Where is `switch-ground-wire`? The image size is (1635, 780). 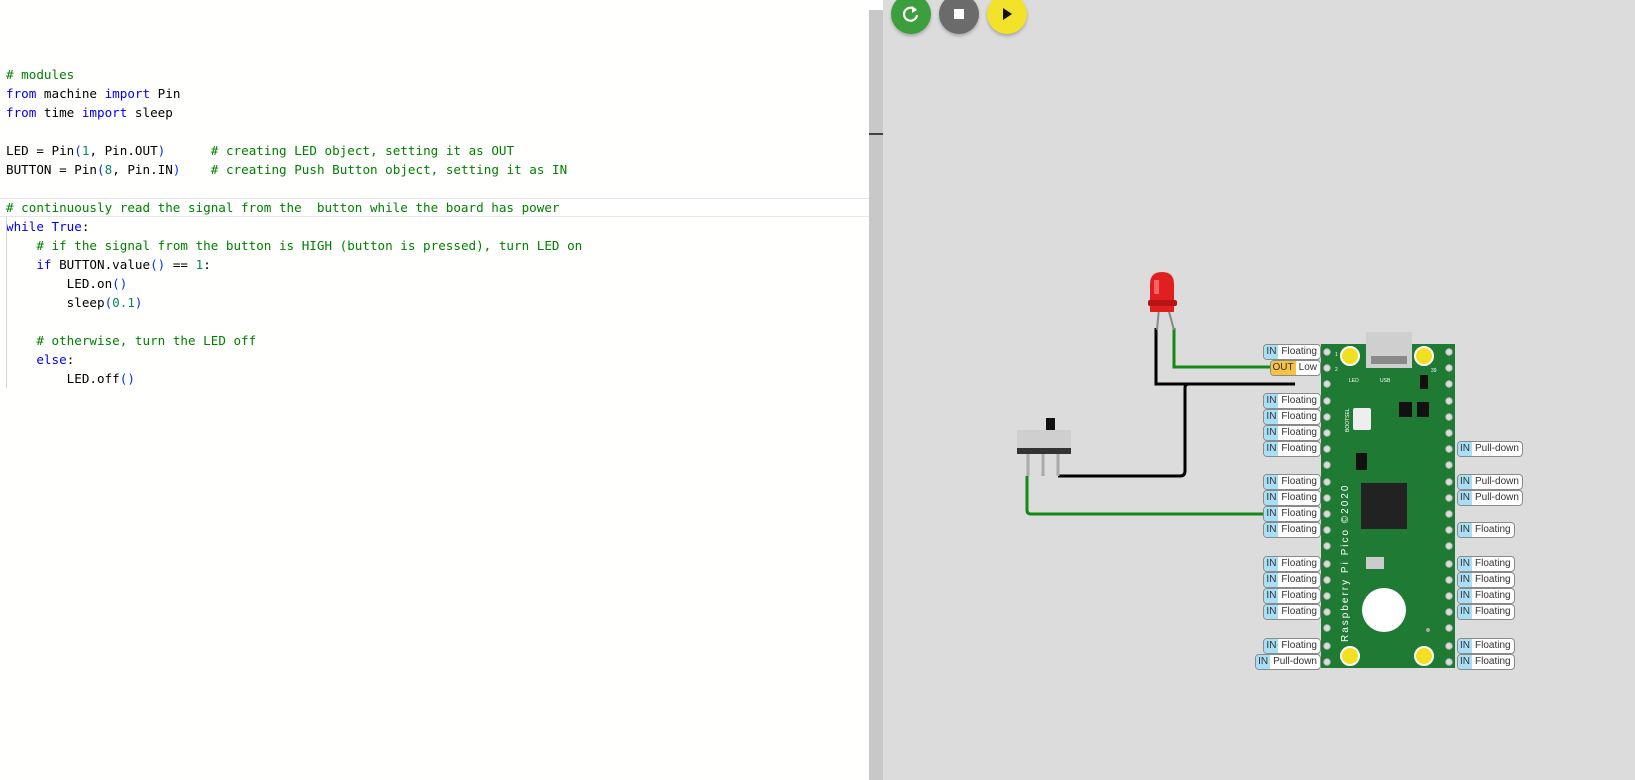 switch-ground-wire is located at coordinates (1176, 430).